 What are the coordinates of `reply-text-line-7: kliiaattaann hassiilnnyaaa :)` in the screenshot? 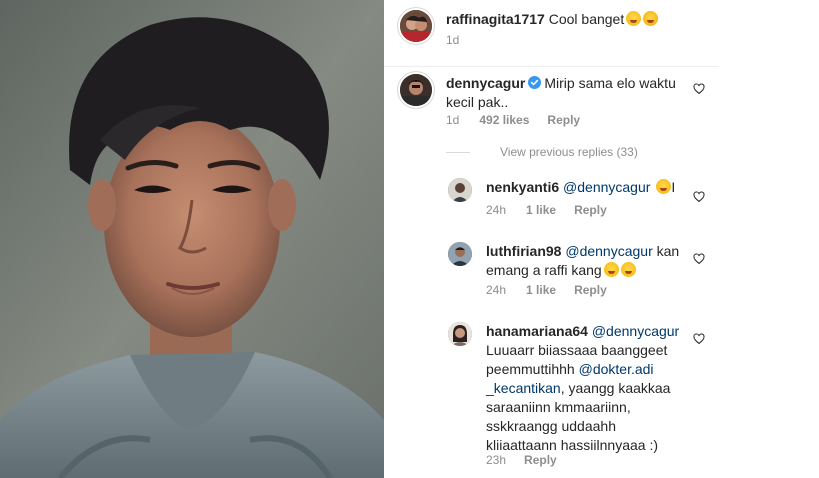 It's located at (572, 445).